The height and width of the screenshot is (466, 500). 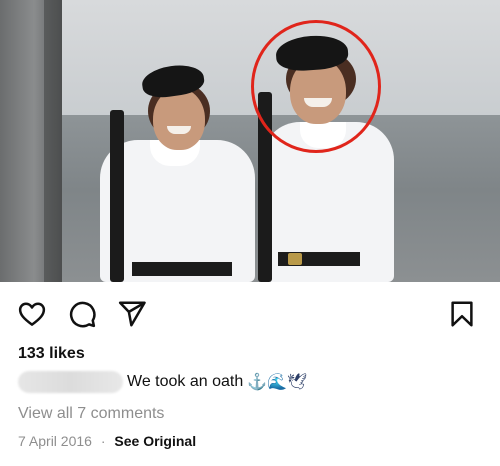 I want to click on caption: We took an oath ⚓🌊🕊, so click(x=253, y=382).